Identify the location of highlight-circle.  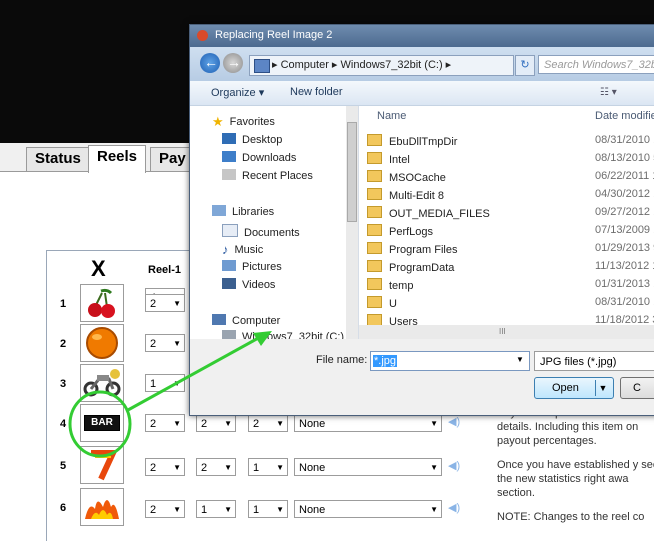
(100, 424).